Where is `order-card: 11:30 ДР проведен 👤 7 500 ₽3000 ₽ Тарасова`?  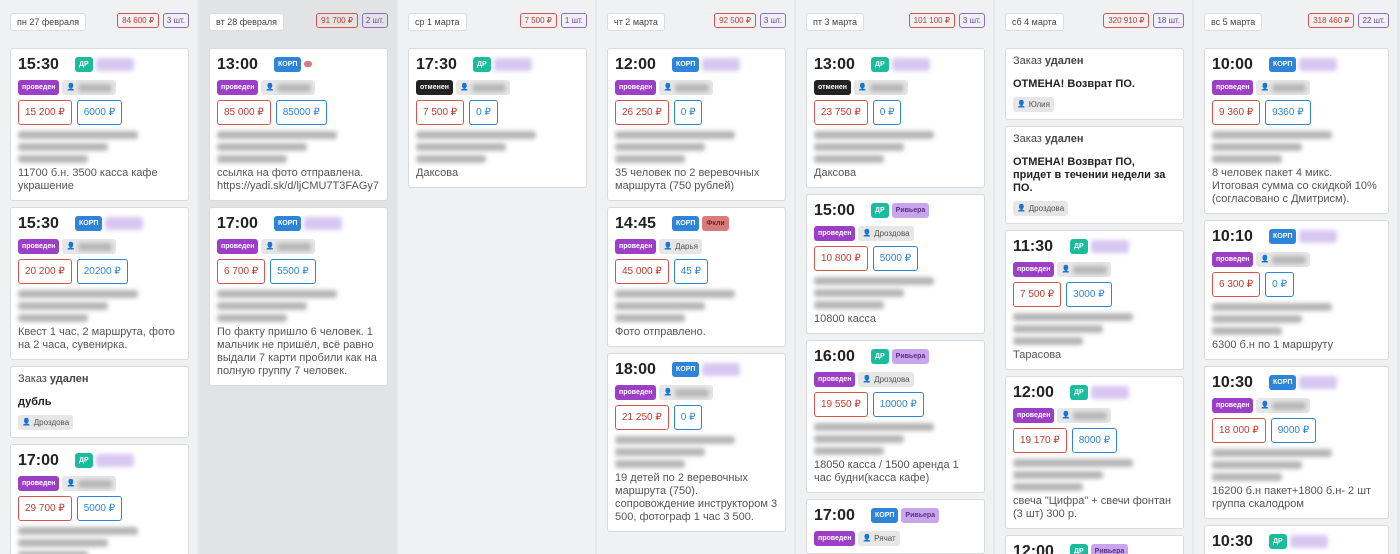 order-card: 11:30 ДР проведен 👤 7 500 ₽3000 ₽ Тарасова is located at coordinates (1094, 300).